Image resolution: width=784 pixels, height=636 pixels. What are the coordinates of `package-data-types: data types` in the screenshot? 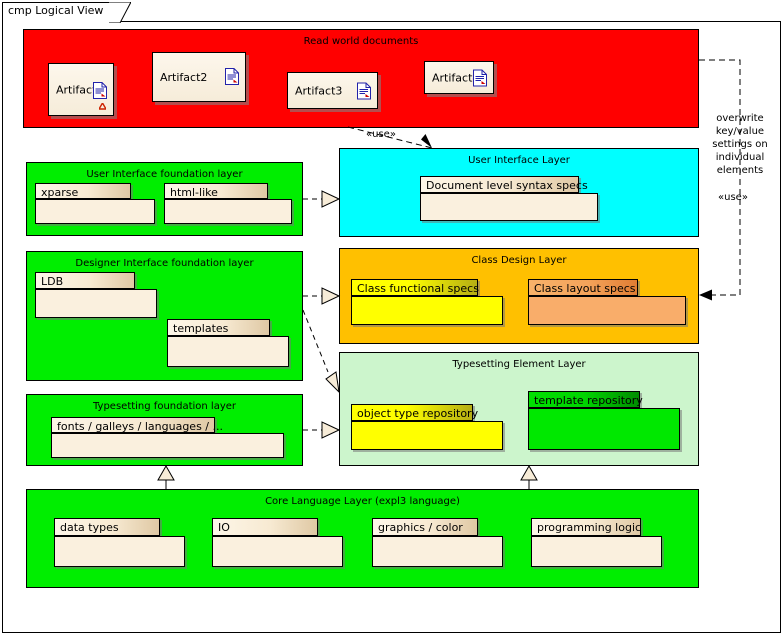 It's located at (119, 542).